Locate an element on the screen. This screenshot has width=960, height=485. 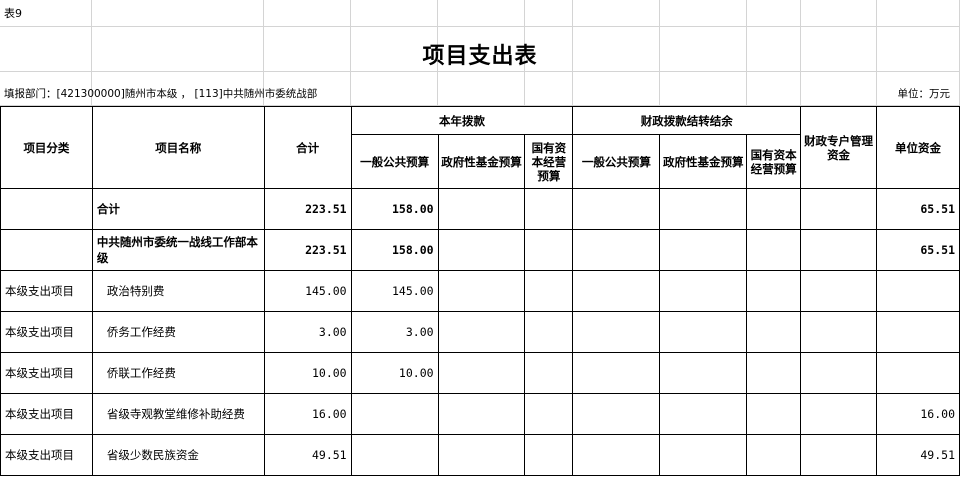
cell-total: 16.00 is located at coordinates (307, 414).